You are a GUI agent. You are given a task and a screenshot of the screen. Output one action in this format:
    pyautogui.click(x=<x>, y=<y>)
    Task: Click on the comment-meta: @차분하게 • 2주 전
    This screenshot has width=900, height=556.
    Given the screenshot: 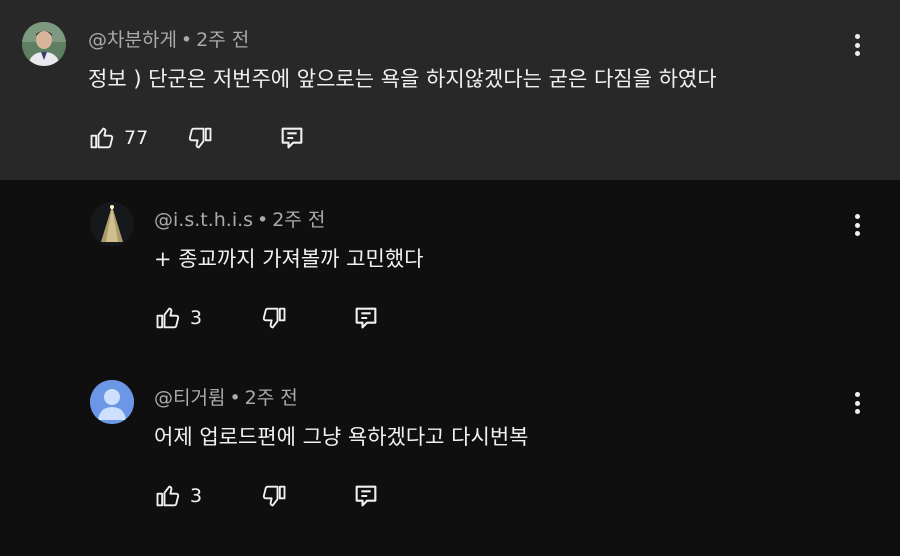 What is the action you would take?
    pyautogui.click(x=168, y=38)
    